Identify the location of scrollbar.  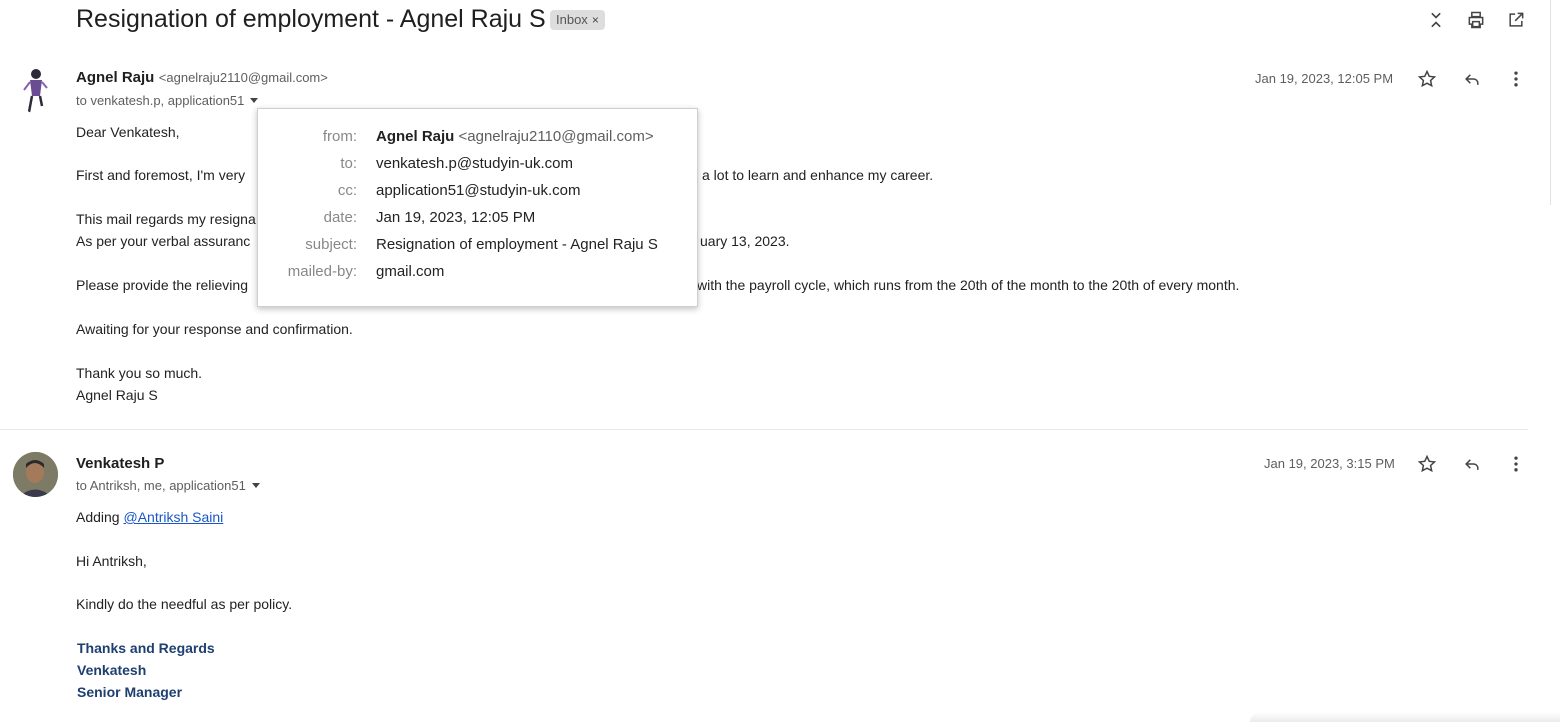
(1554, 102).